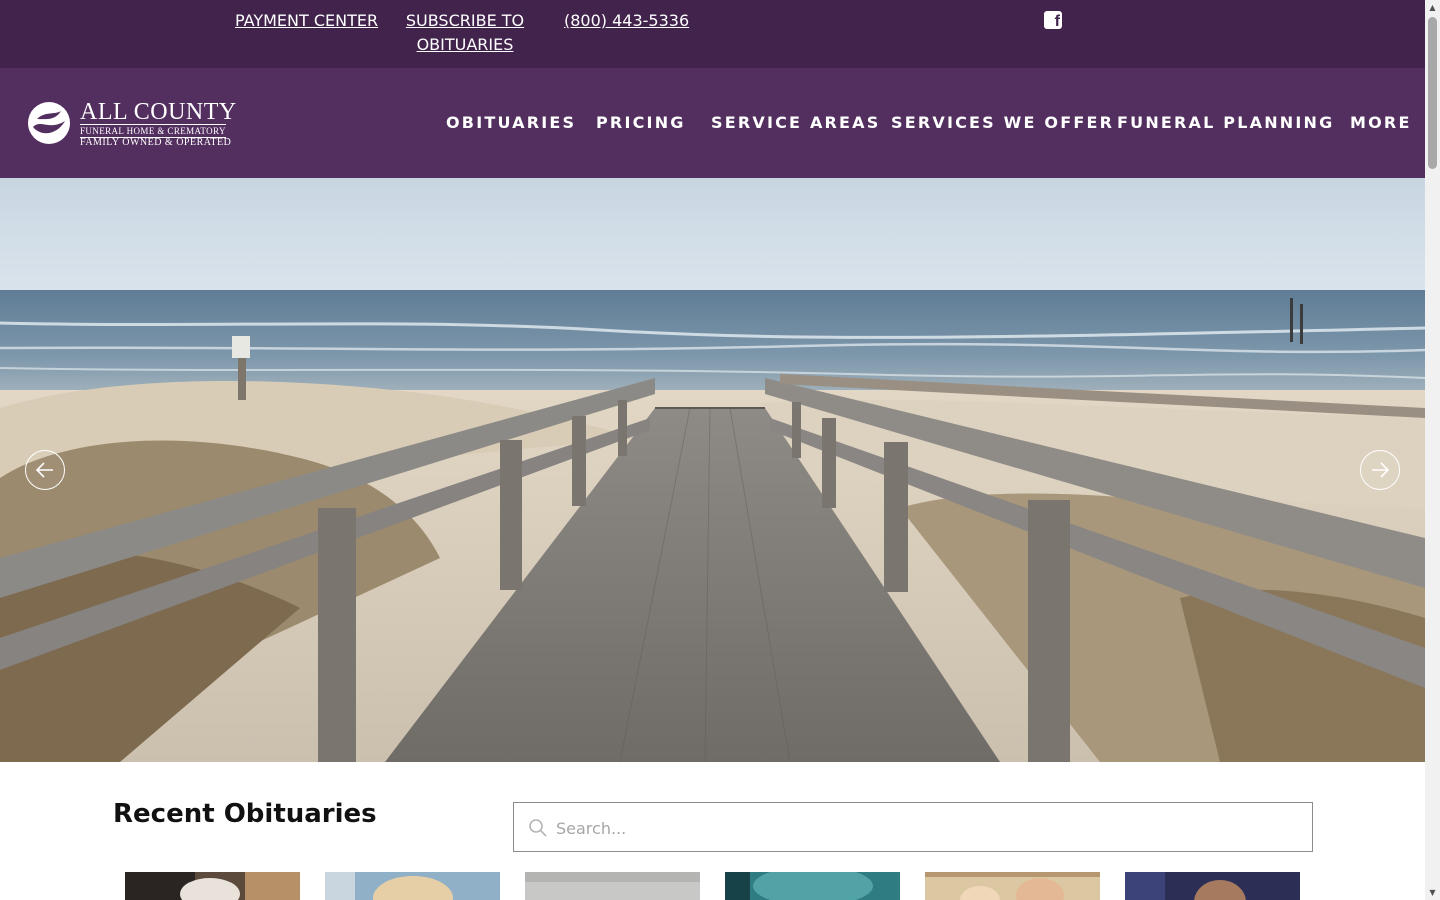 The image size is (1440, 900). Describe the element at coordinates (1432, 450) in the screenshot. I see `page-scrollbar: ▲ ▼` at that location.